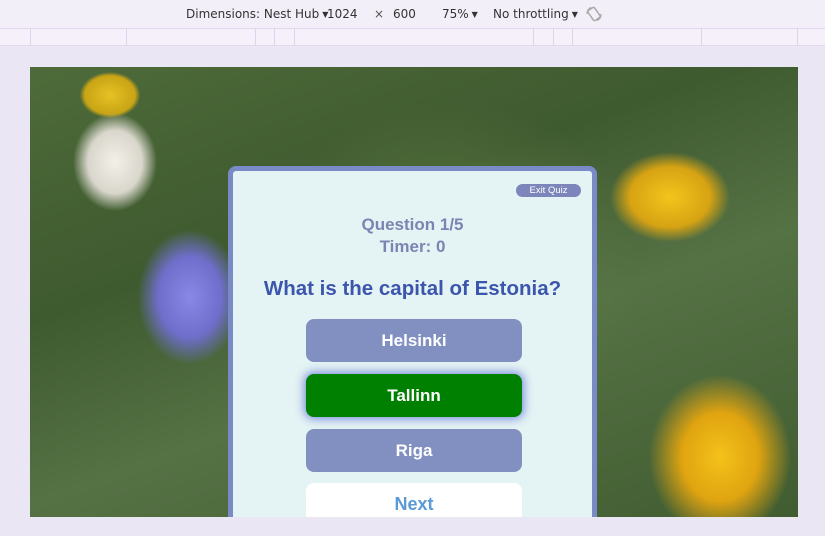 This screenshot has height=536, width=825. I want to click on dimensions-label: Dimensions: Nest Hub, so click(253, 14).